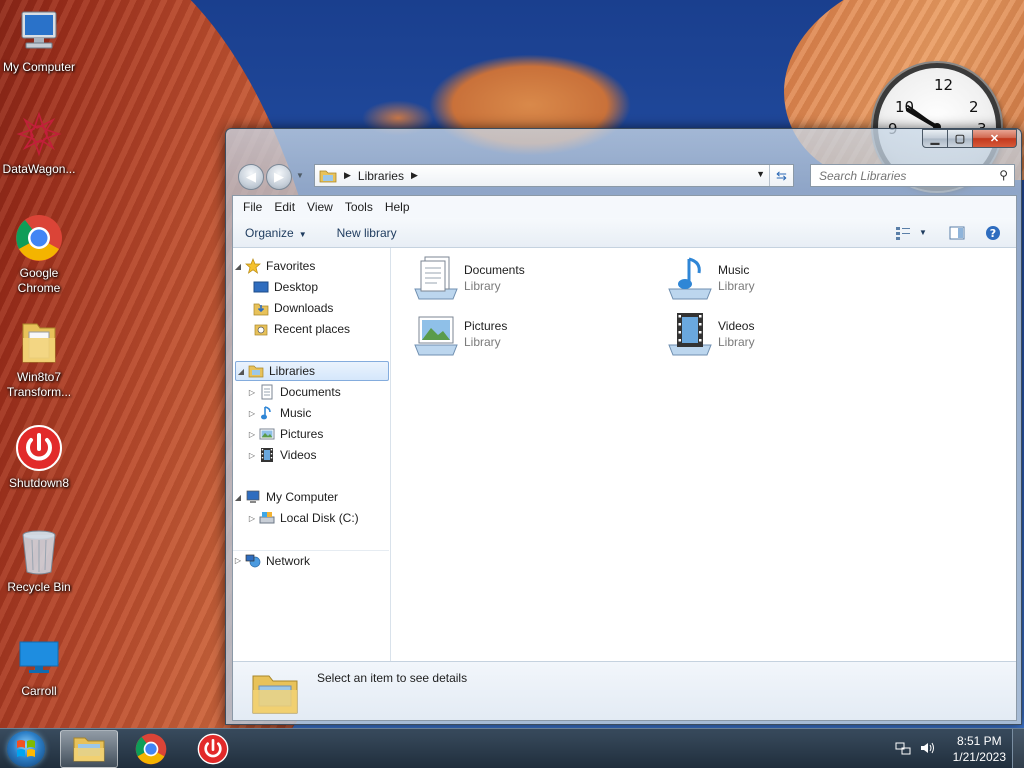 This screenshot has height=768, width=1024. What do you see at coordinates (397, 207) in the screenshot?
I see `menu-help: Help` at bounding box center [397, 207].